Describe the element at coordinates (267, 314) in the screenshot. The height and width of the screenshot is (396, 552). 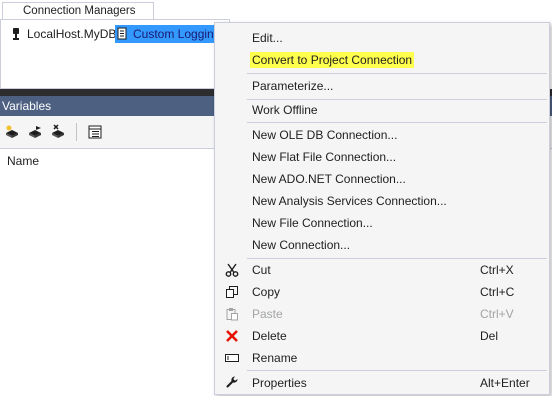
I see `menu-item-label: Paste` at that location.